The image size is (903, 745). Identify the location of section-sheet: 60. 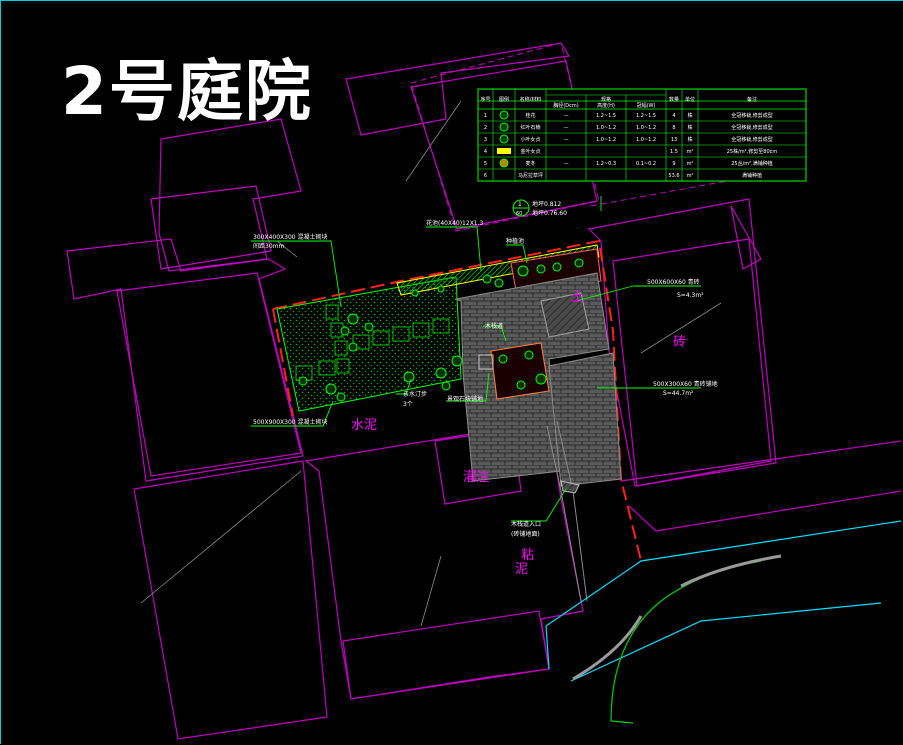
(519, 214).